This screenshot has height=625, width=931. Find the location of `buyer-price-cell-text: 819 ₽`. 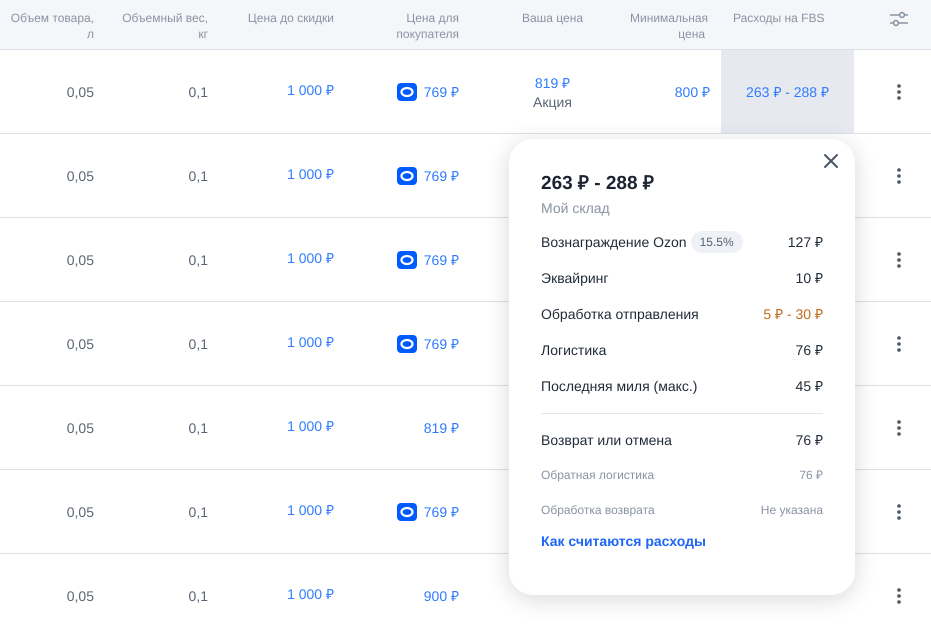

buyer-price-cell-text: 819 ₽ is located at coordinates (441, 428).